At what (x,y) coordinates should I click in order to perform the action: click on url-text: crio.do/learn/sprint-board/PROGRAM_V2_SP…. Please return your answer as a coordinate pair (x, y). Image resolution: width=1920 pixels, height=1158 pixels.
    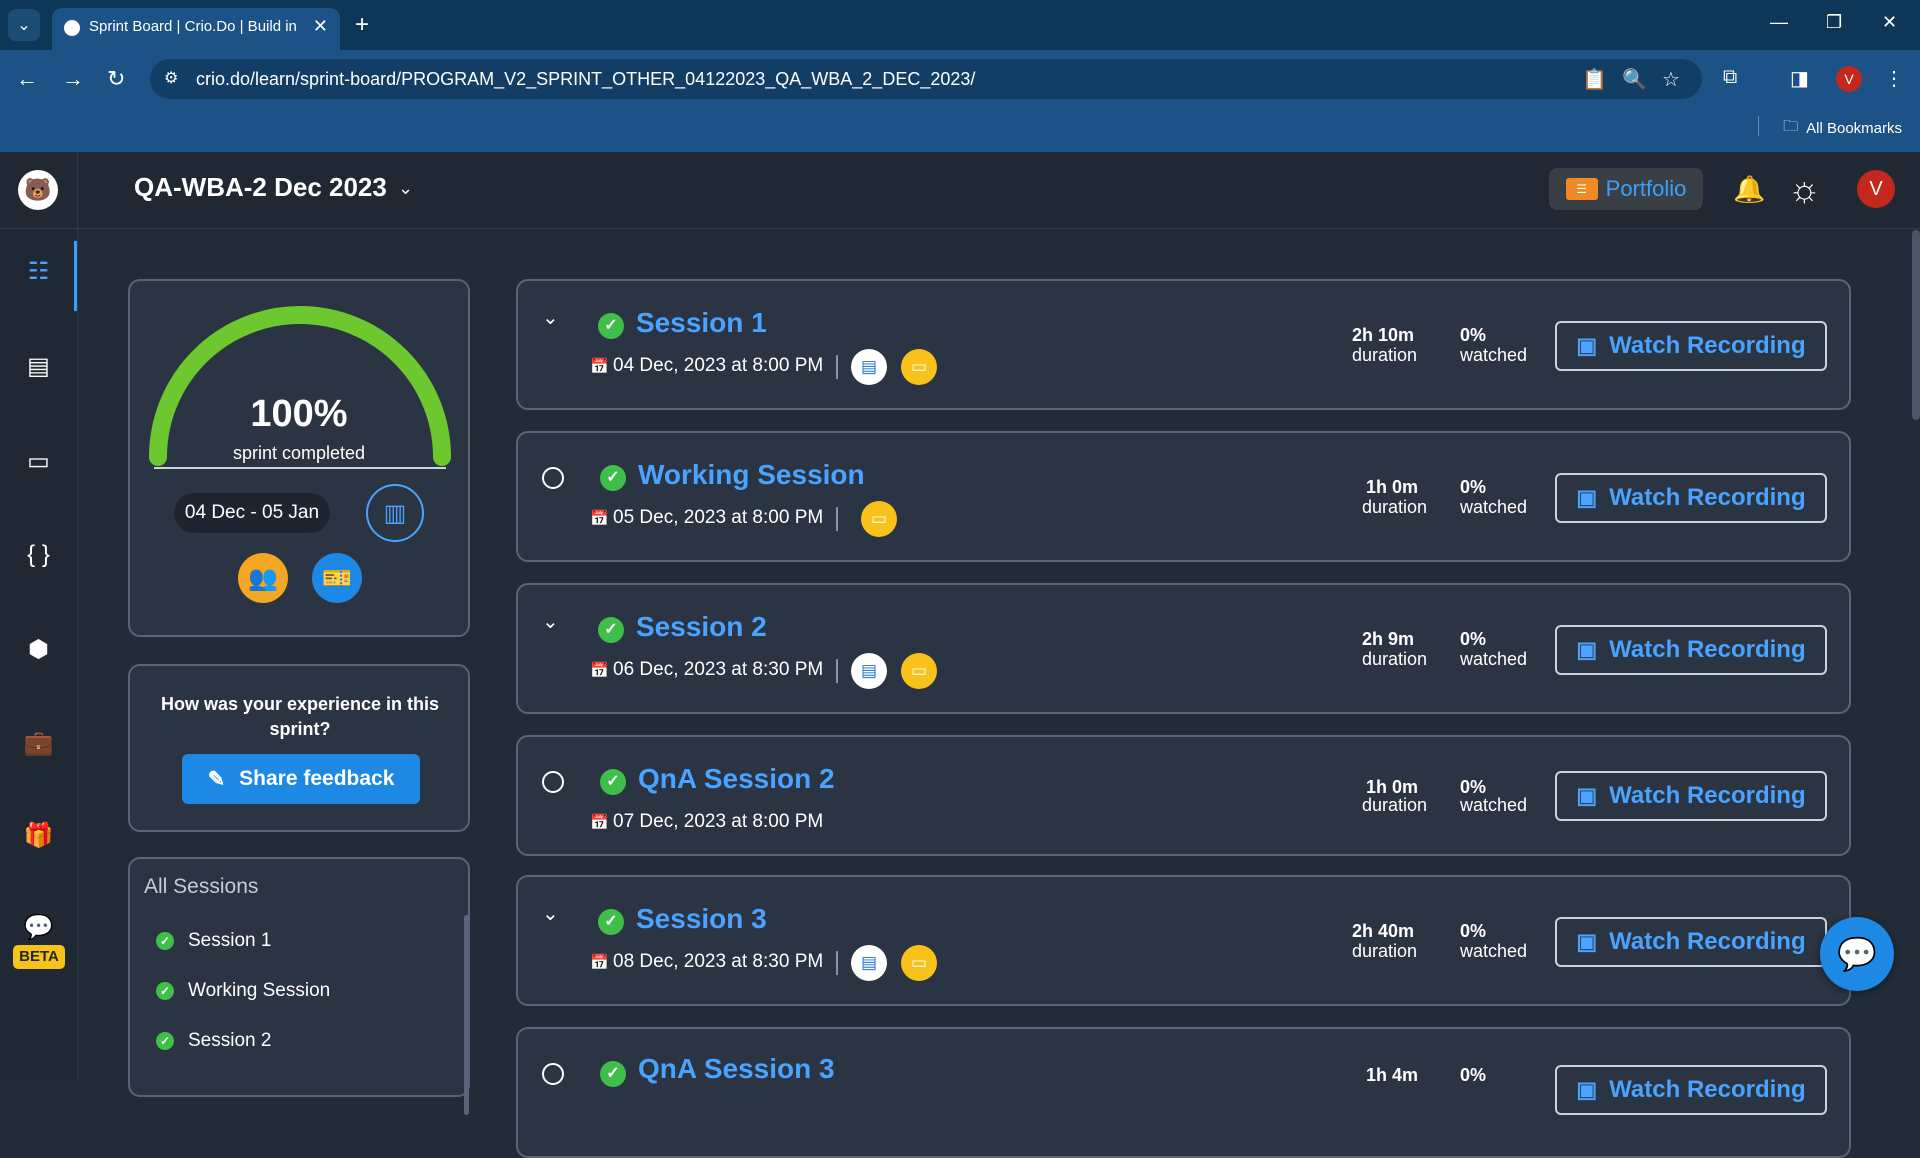
    Looking at the image, I should click on (585, 79).